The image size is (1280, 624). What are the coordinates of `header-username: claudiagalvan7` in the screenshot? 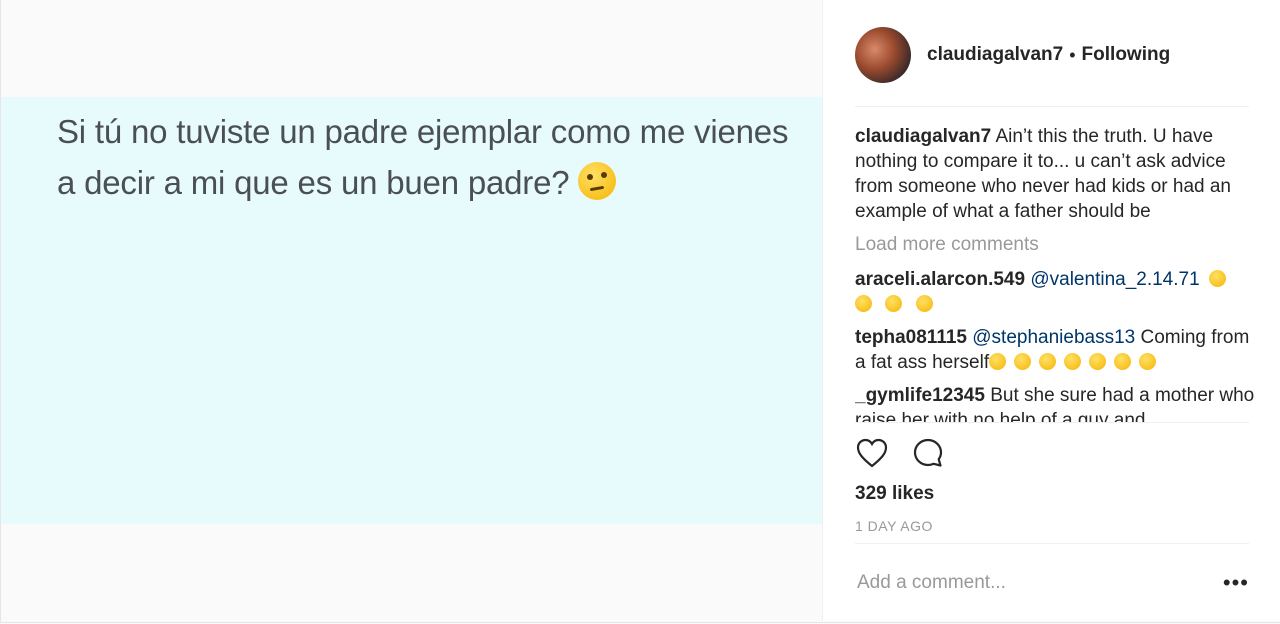 It's located at (995, 55).